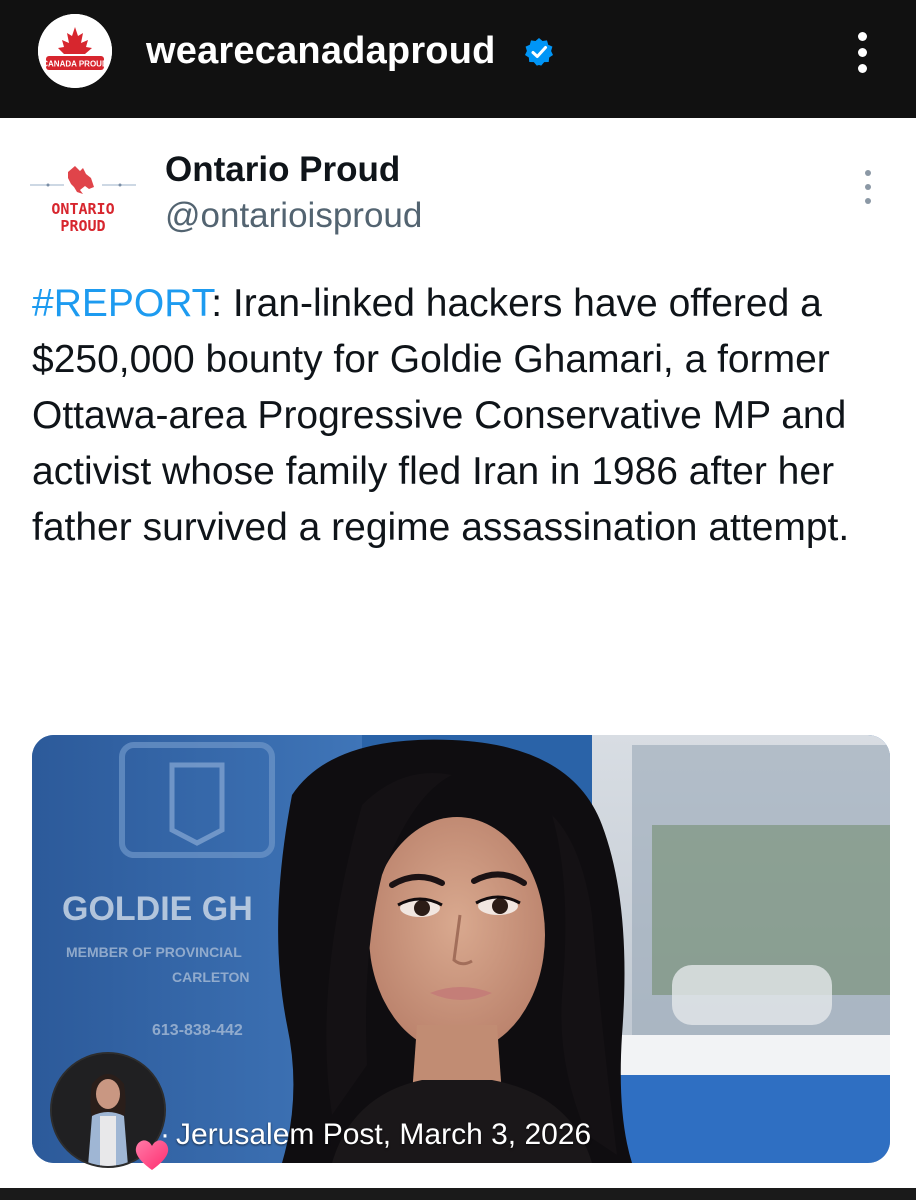 Image resolution: width=916 pixels, height=1200 pixels. I want to click on hashtag-link: #REPORT, so click(121, 303).